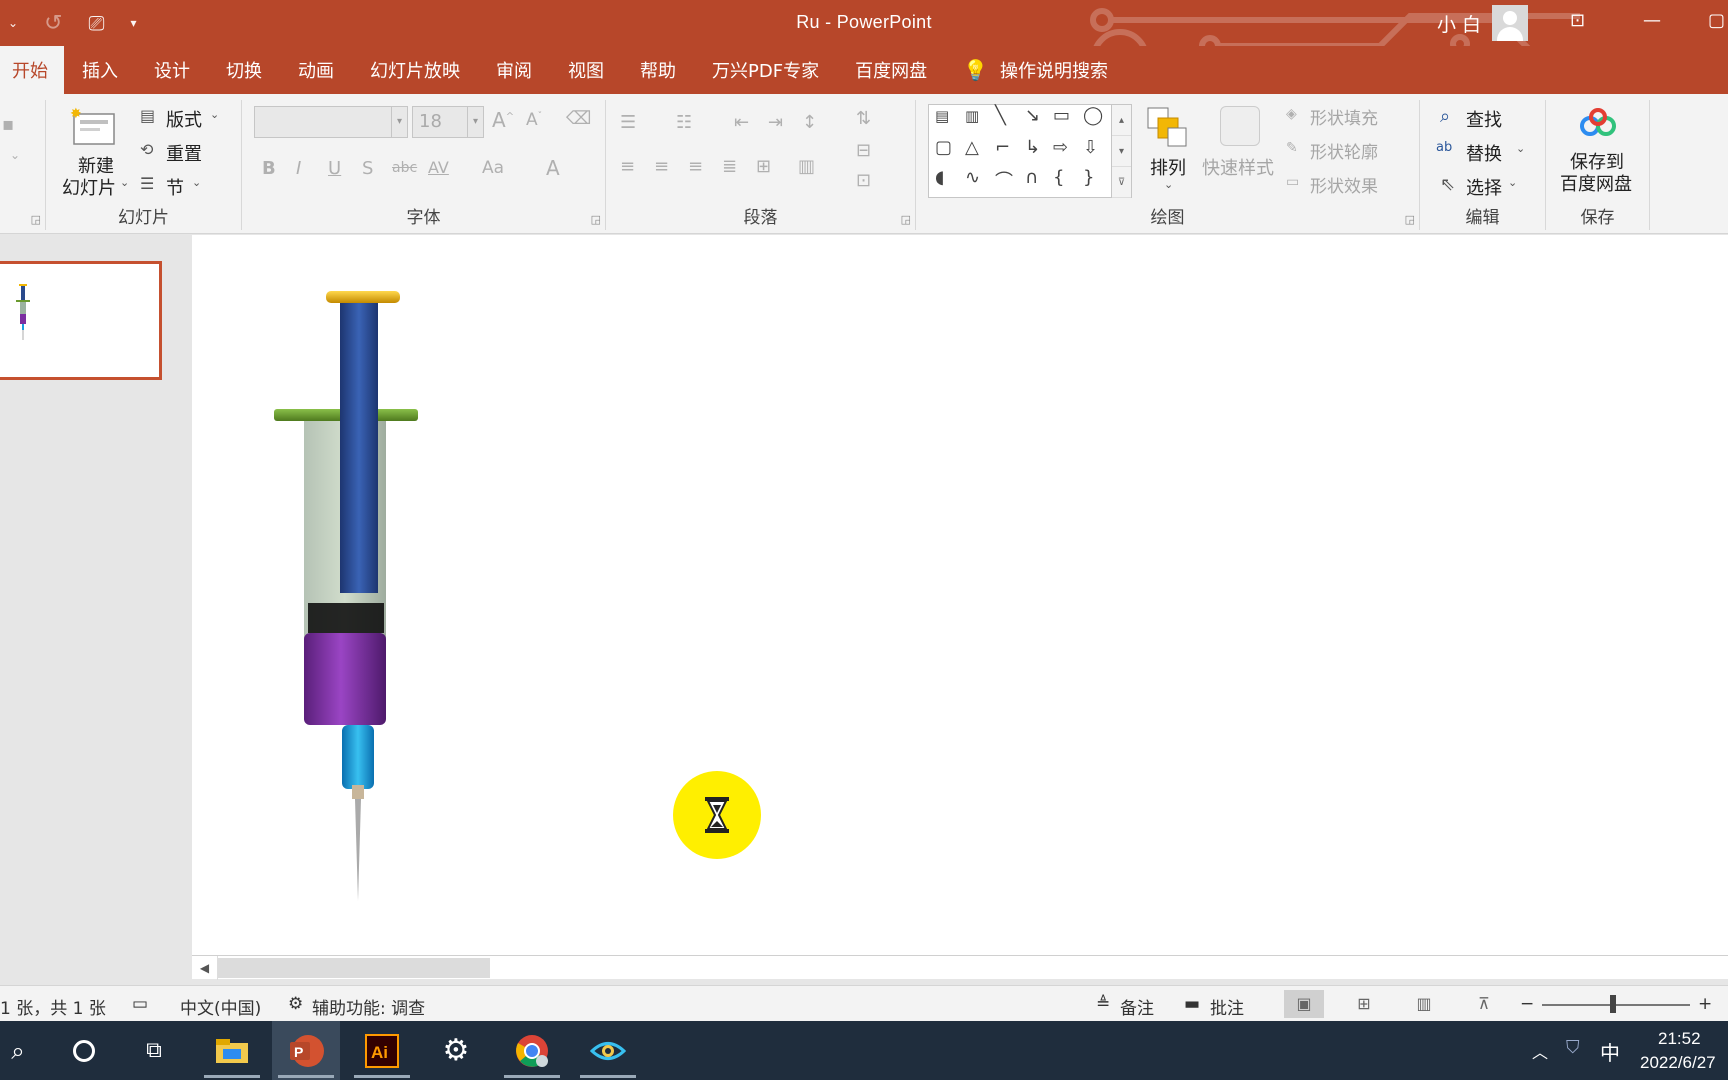  I want to click on task-view-icon: ⧉, so click(154, 1050).